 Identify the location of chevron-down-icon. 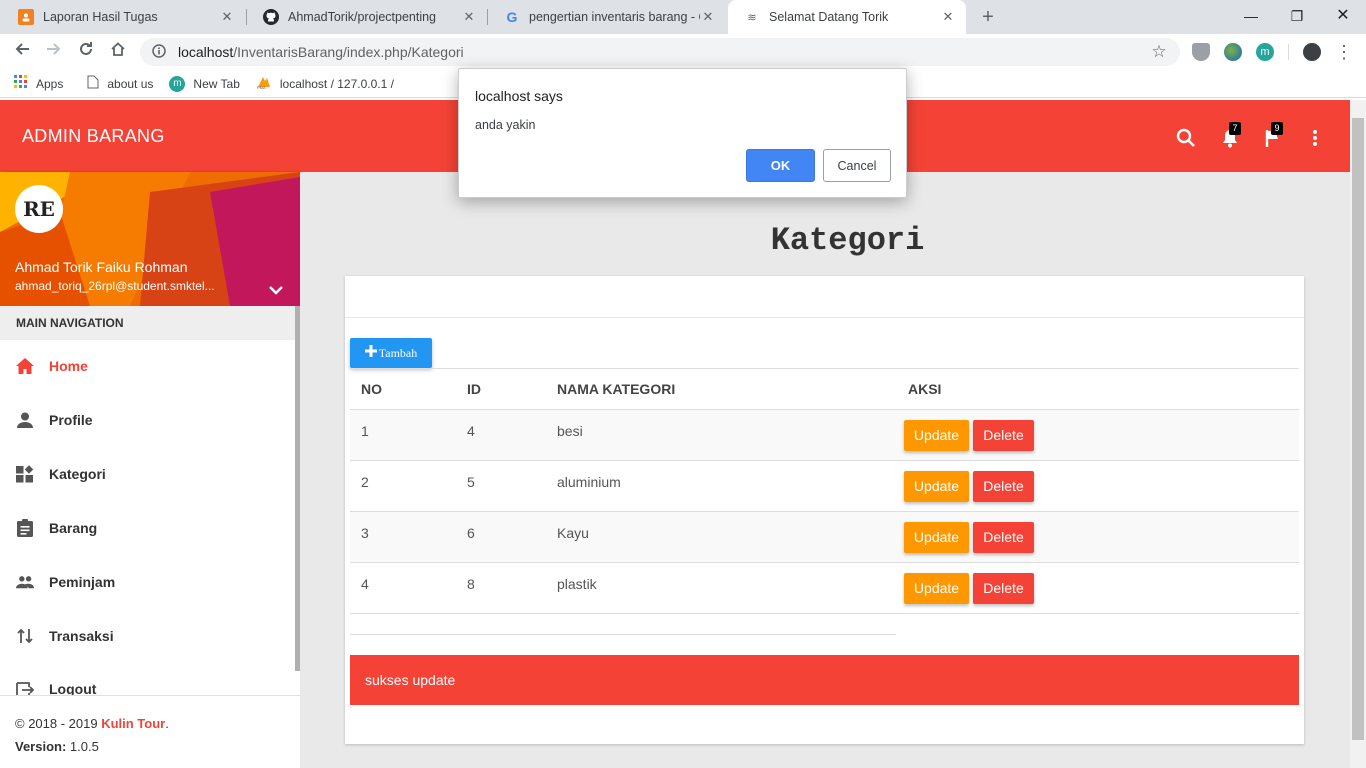
(276, 290).